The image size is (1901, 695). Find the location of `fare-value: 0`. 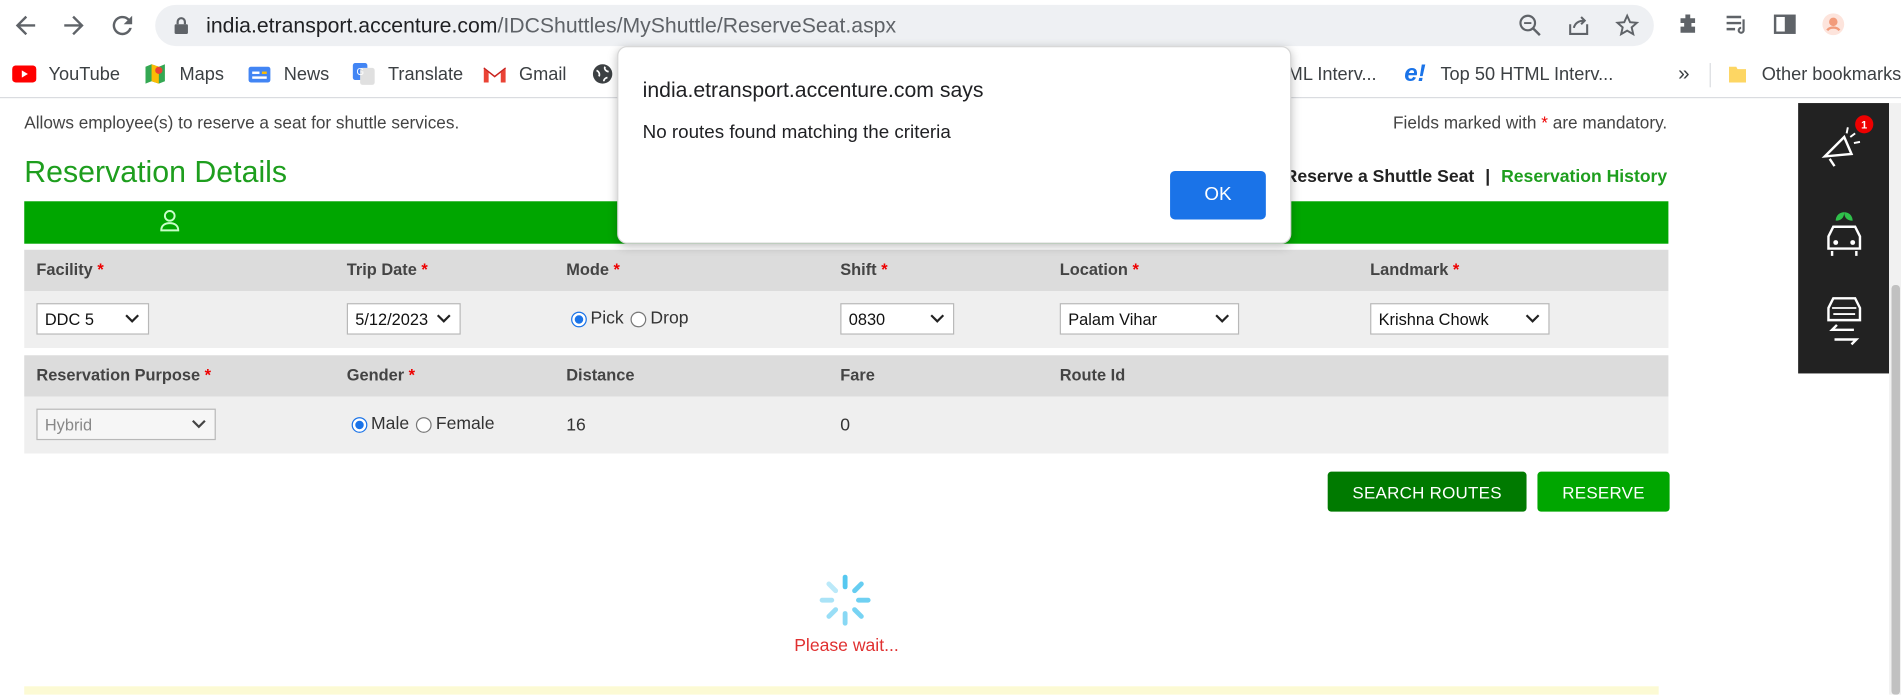

fare-value: 0 is located at coordinates (845, 425).